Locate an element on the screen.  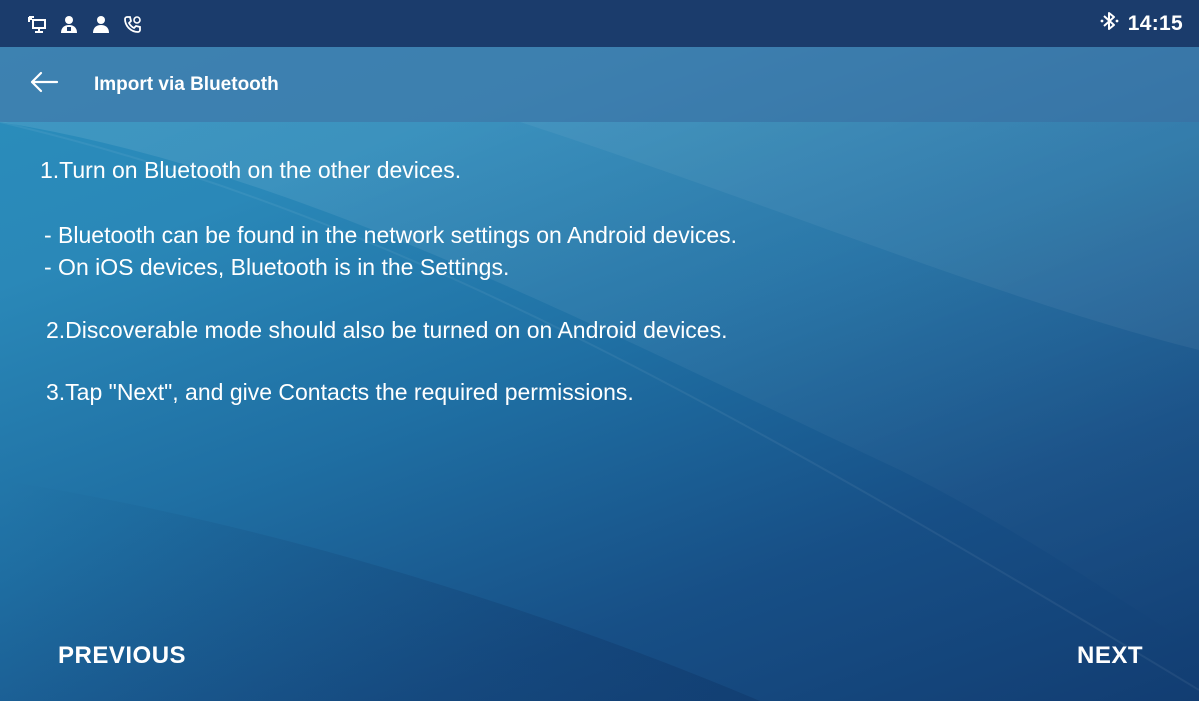
call-forward-icon is located at coordinates (133, 24).